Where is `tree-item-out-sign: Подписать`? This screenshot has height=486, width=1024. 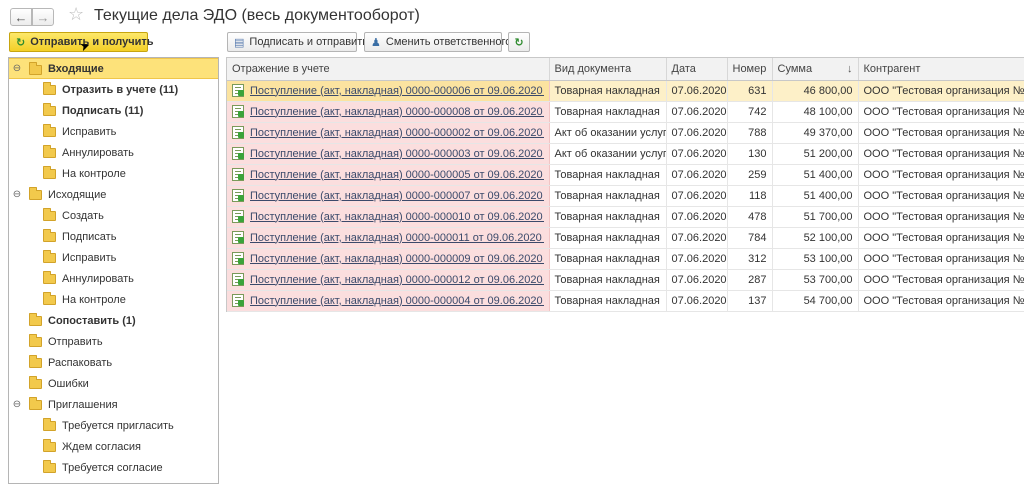
tree-item-out-sign: Подписать is located at coordinates (113, 236).